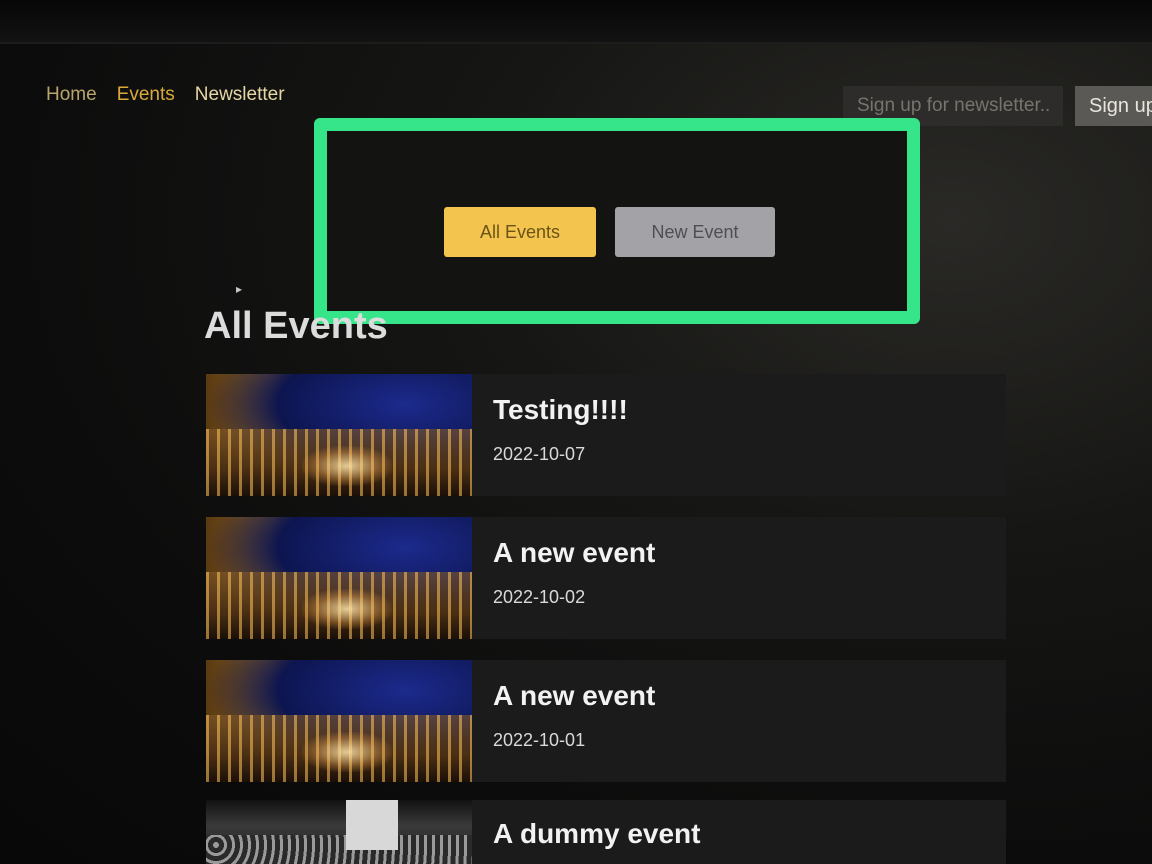 The width and height of the screenshot is (1152, 864). I want to click on event-date: 2022-10-01, so click(539, 740).